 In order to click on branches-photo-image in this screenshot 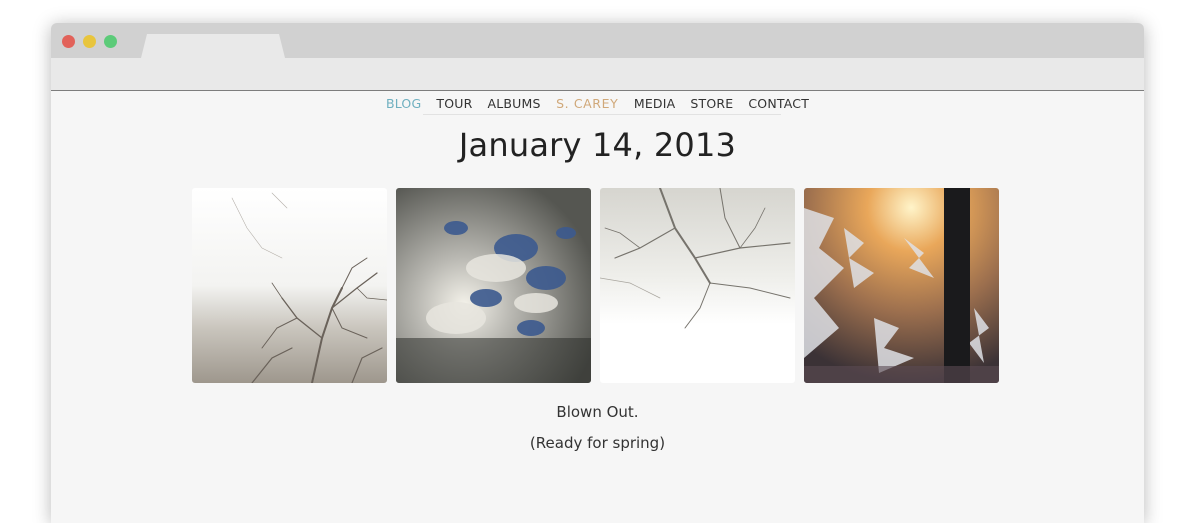, I will do `click(697, 285)`.